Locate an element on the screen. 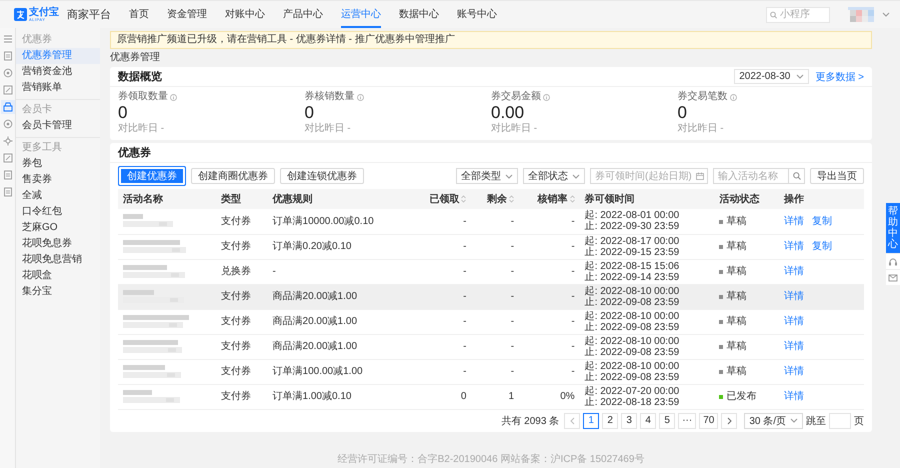 Image resolution: width=900 pixels, height=468 pixels. sidebar-group-title: 优惠券 is located at coordinates (37, 39).